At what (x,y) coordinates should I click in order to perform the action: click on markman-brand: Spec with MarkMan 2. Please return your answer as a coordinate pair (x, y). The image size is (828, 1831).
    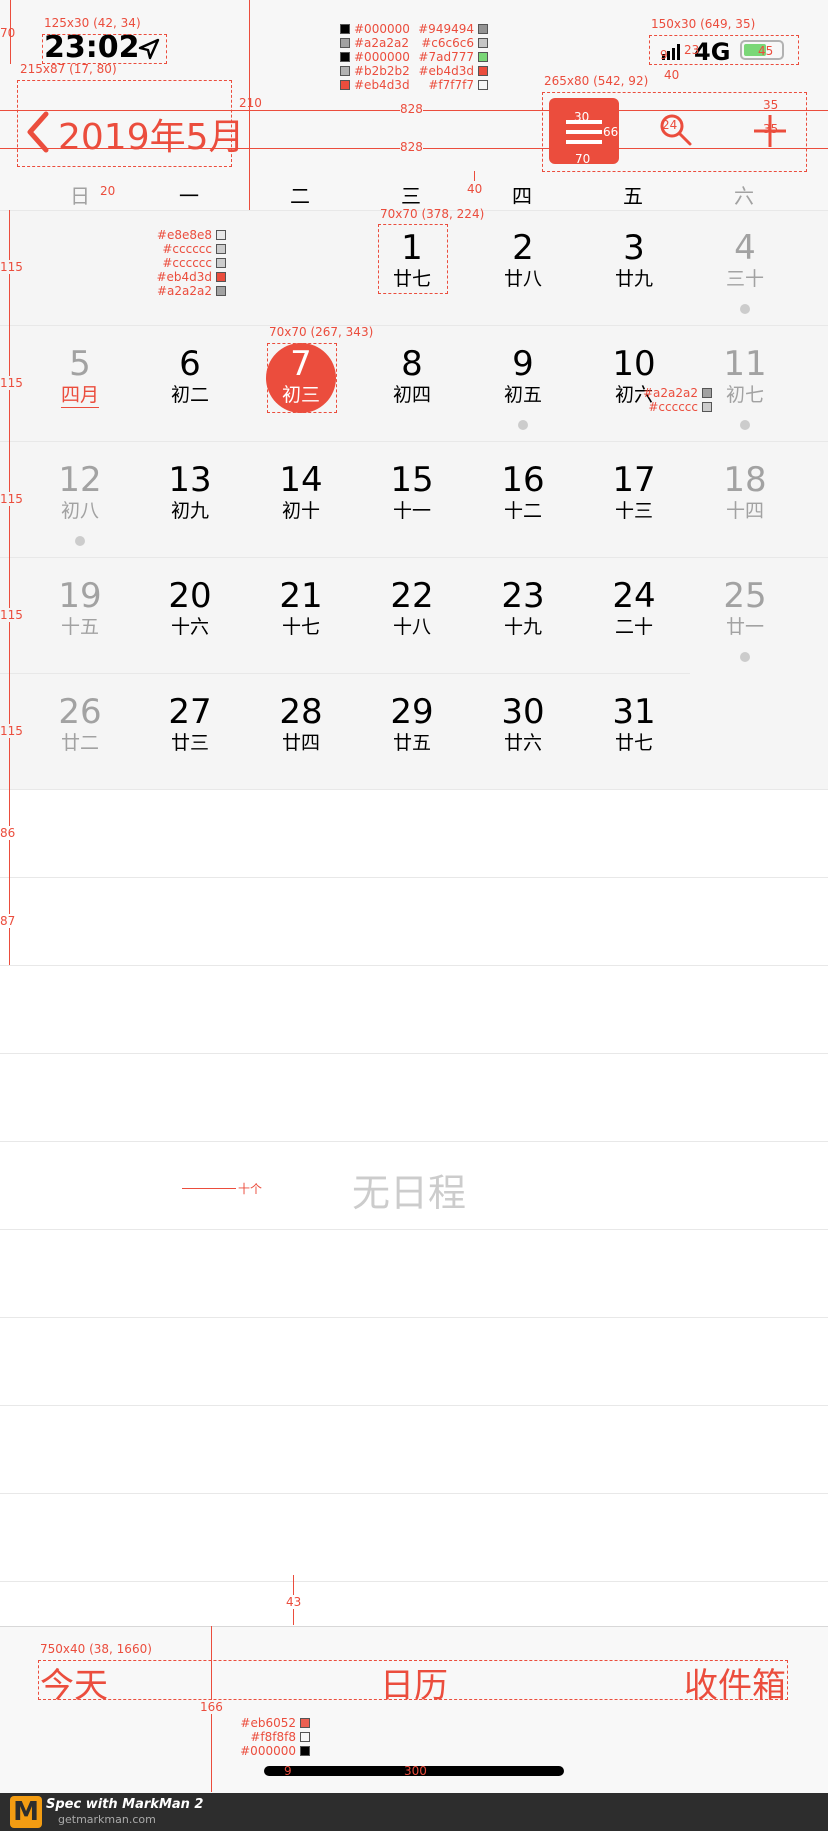
    Looking at the image, I should click on (125, 1804).